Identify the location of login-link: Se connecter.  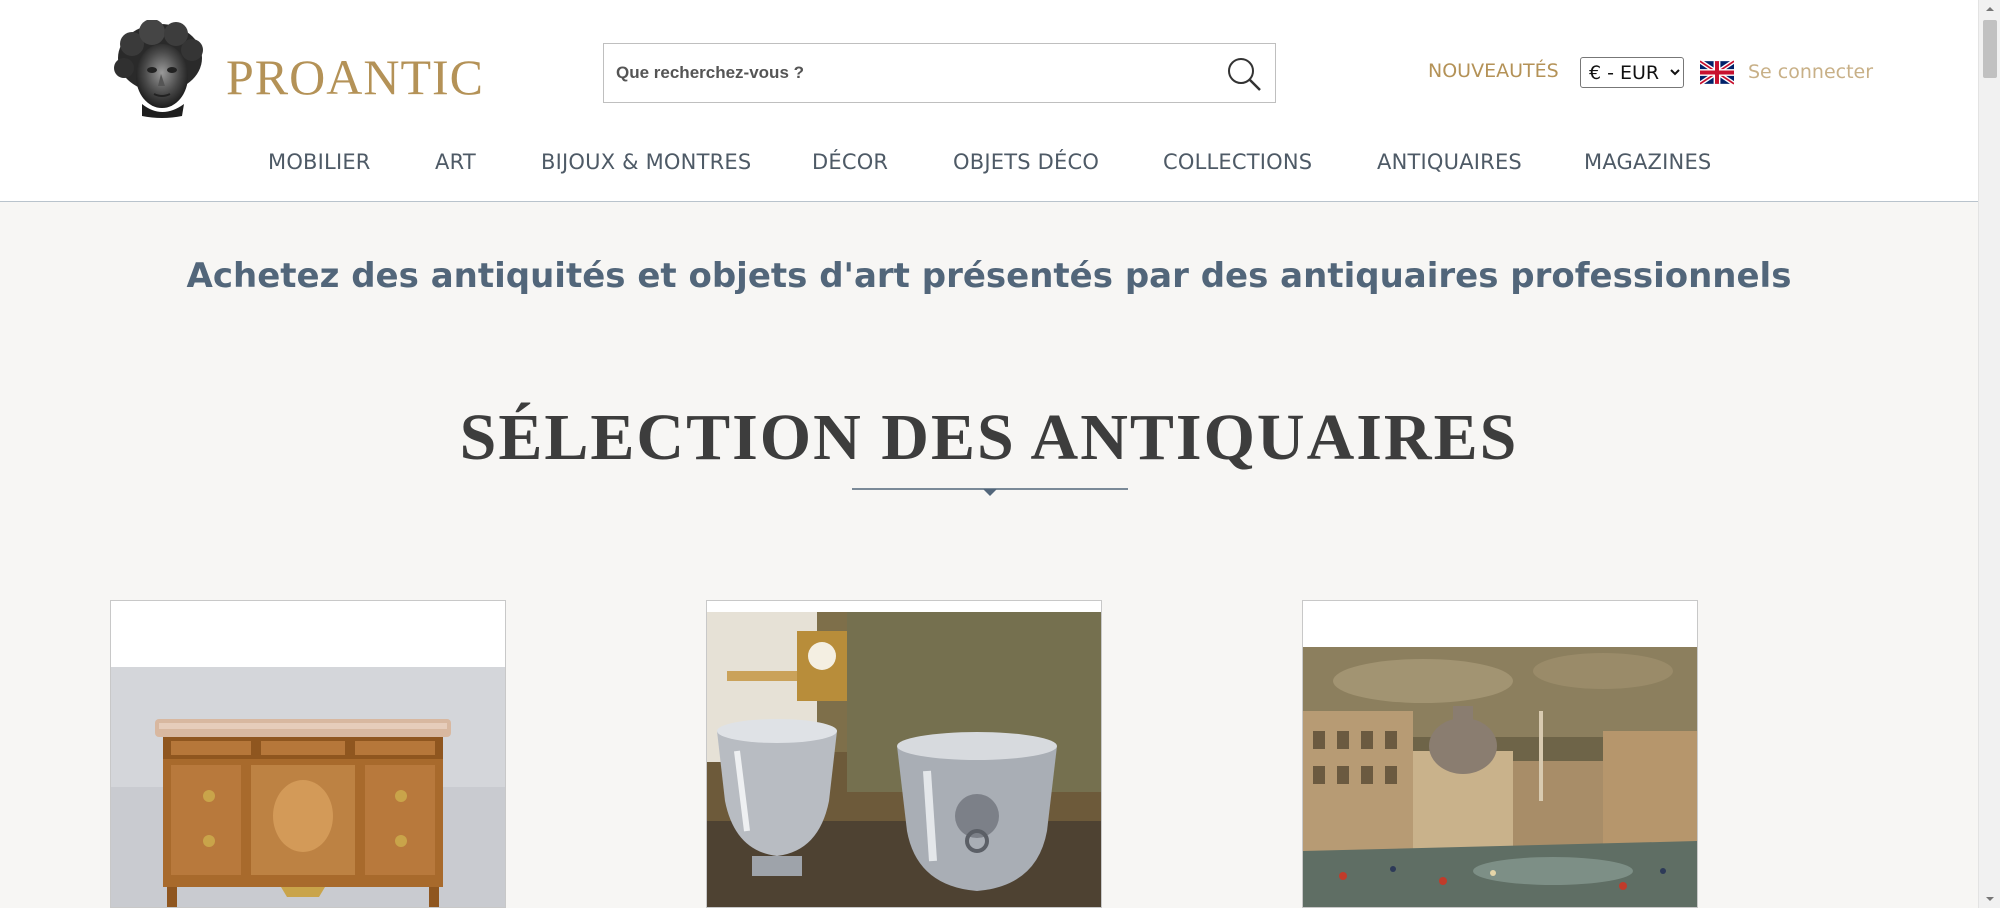
(1810, 72).